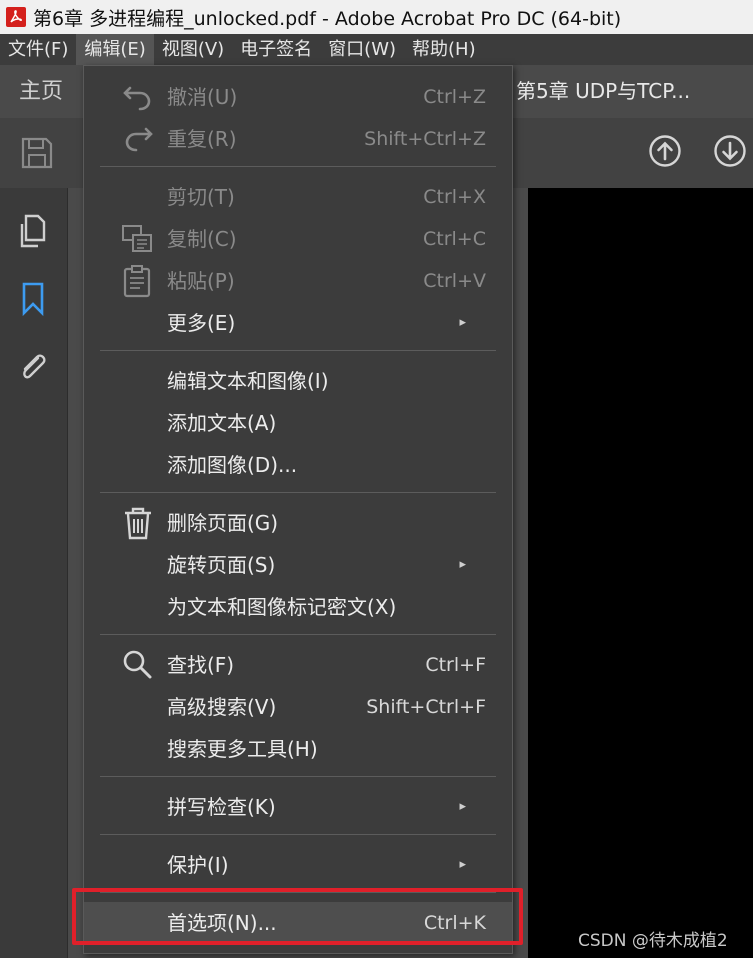 The image size is (753, 958). I want to click on paste-icon, so click(137, 281).